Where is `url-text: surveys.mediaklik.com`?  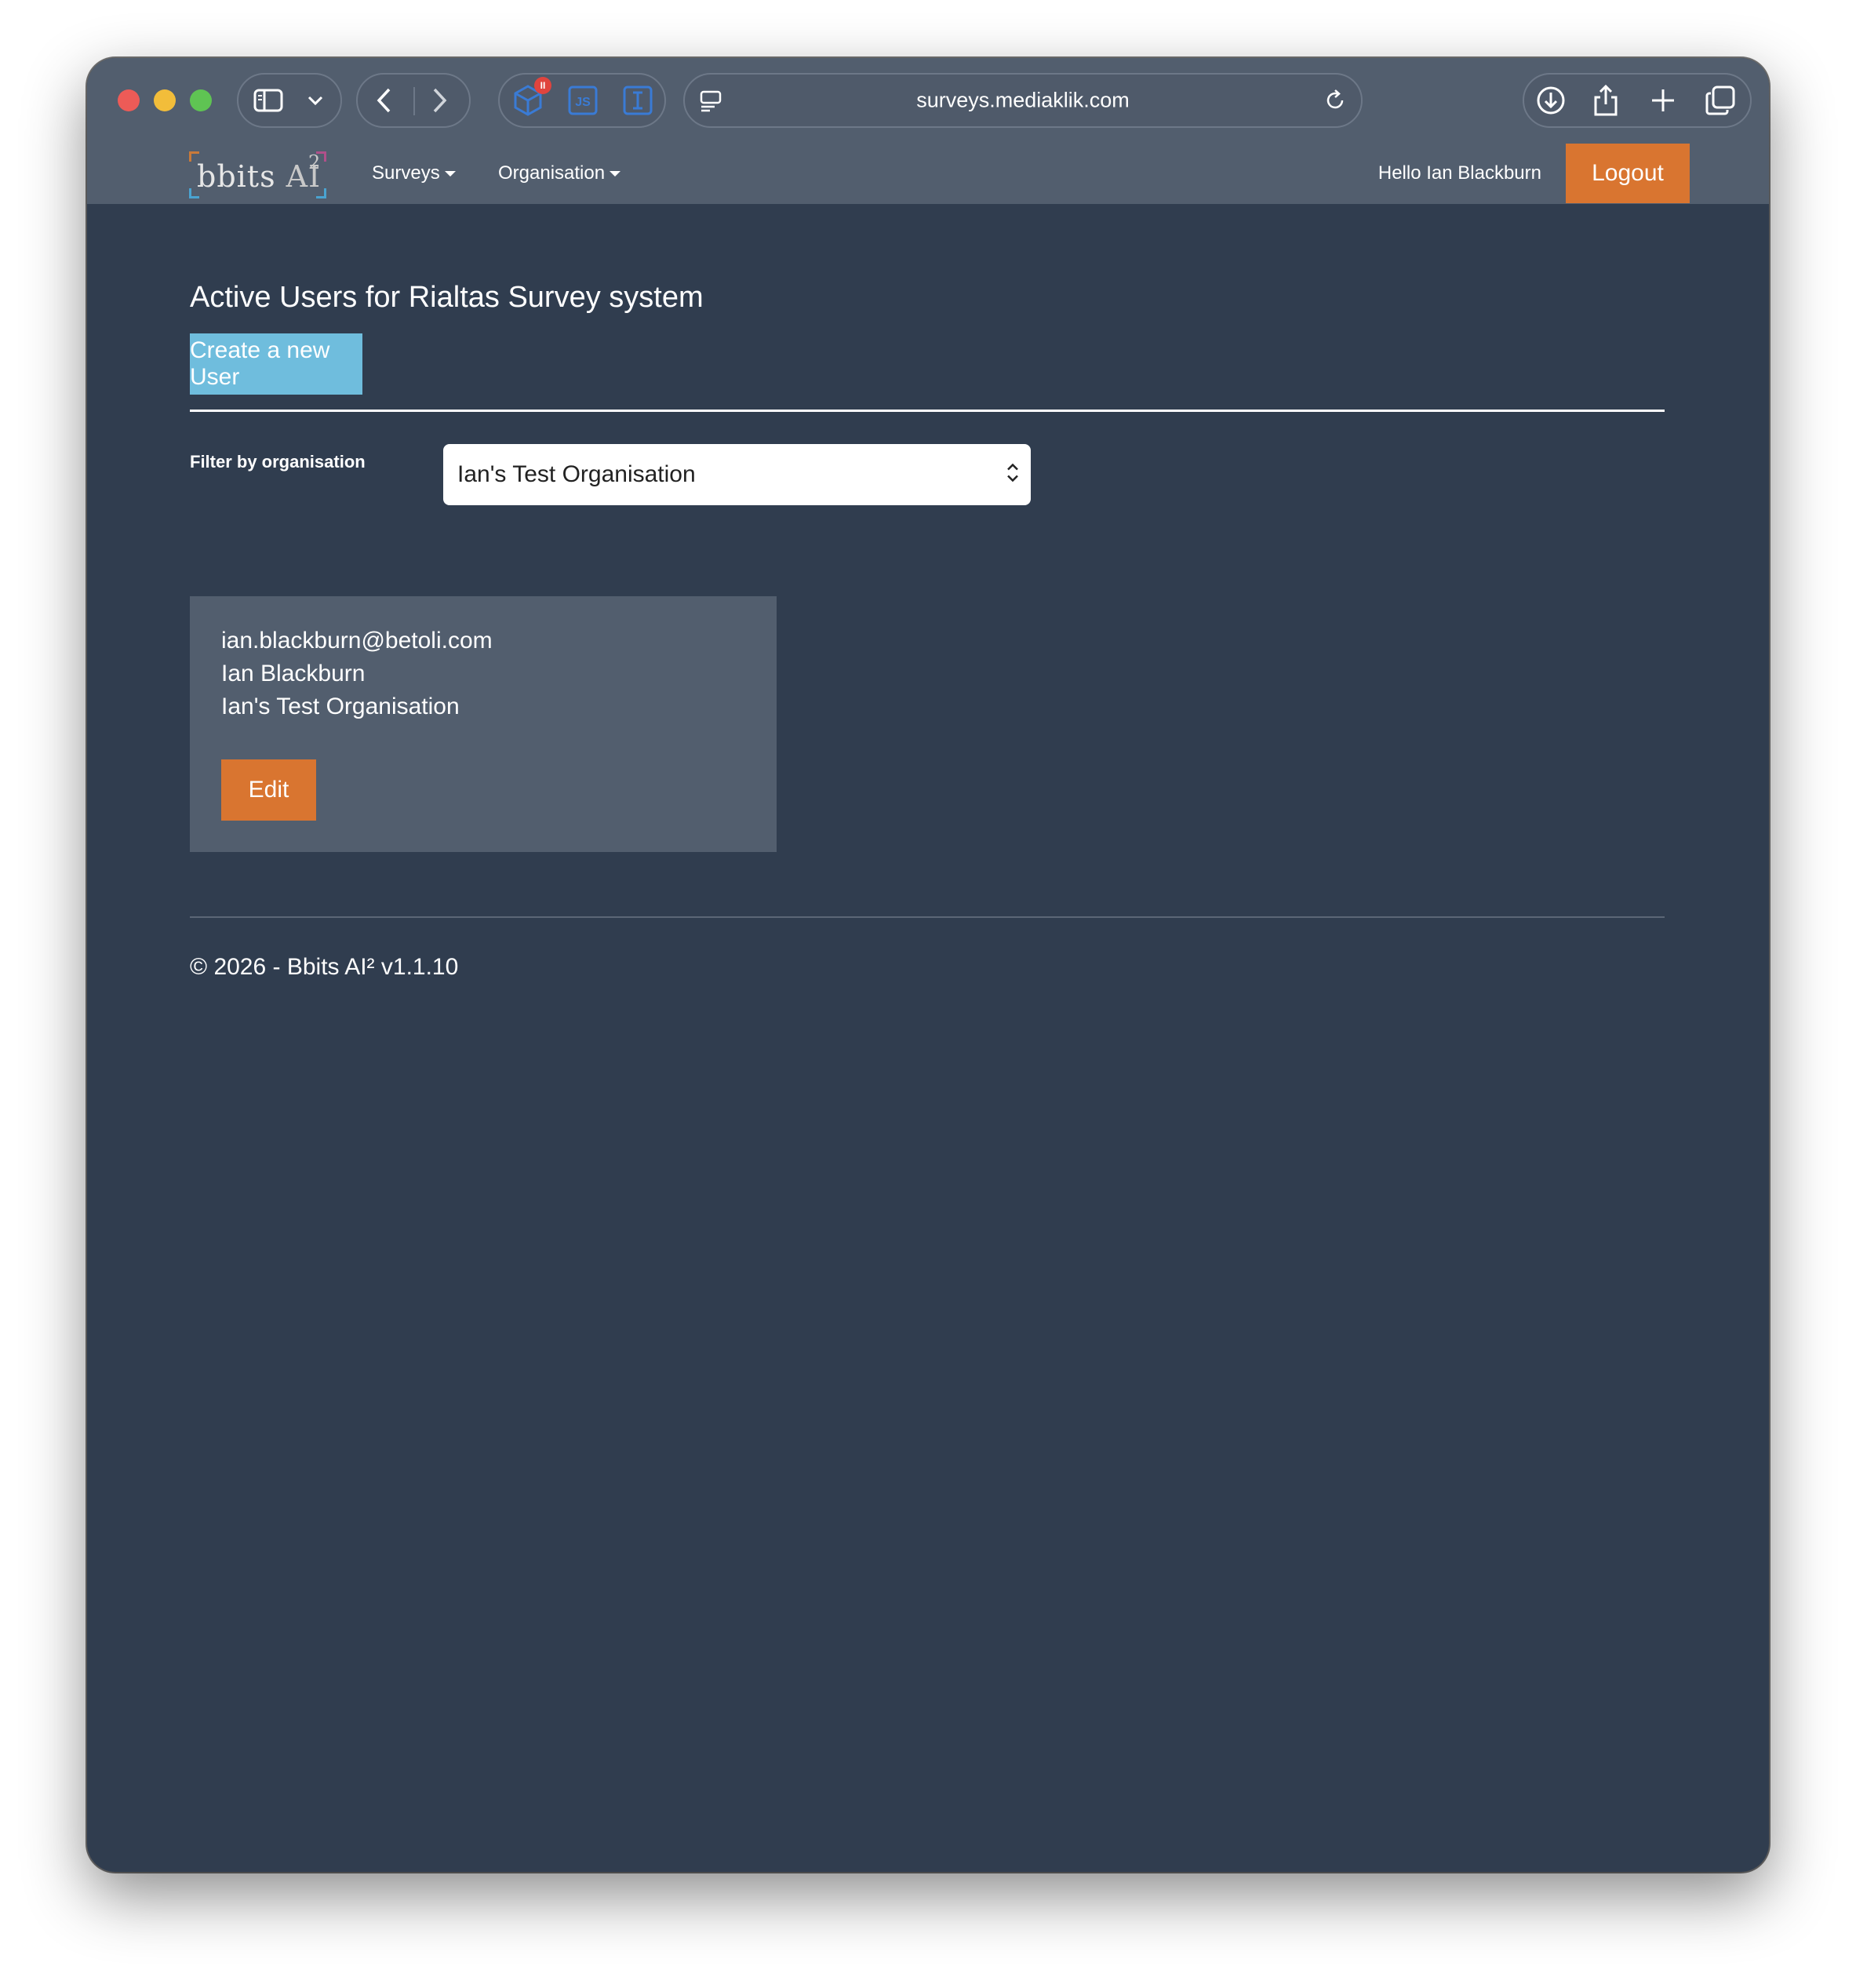
url-text: surveys.mediaklik.com is located at coordinates (1023, 101).